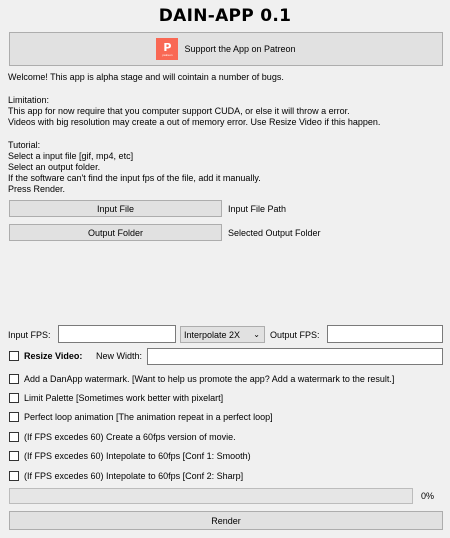 The height and width of the screenshot is (538, 450). Describe the element at coordinates (226, 520) in the screenshot. I see `render-button: Render` at that location.